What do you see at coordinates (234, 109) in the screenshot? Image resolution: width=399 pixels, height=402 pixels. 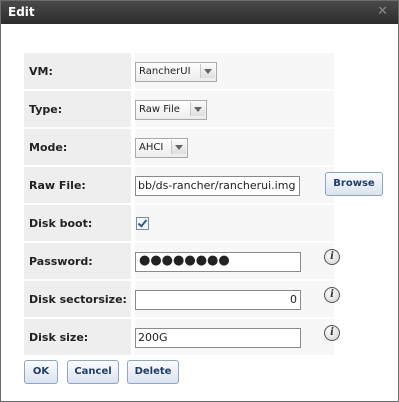 I see `type-value-cell: Raw File` at bounding box center [234, 109].